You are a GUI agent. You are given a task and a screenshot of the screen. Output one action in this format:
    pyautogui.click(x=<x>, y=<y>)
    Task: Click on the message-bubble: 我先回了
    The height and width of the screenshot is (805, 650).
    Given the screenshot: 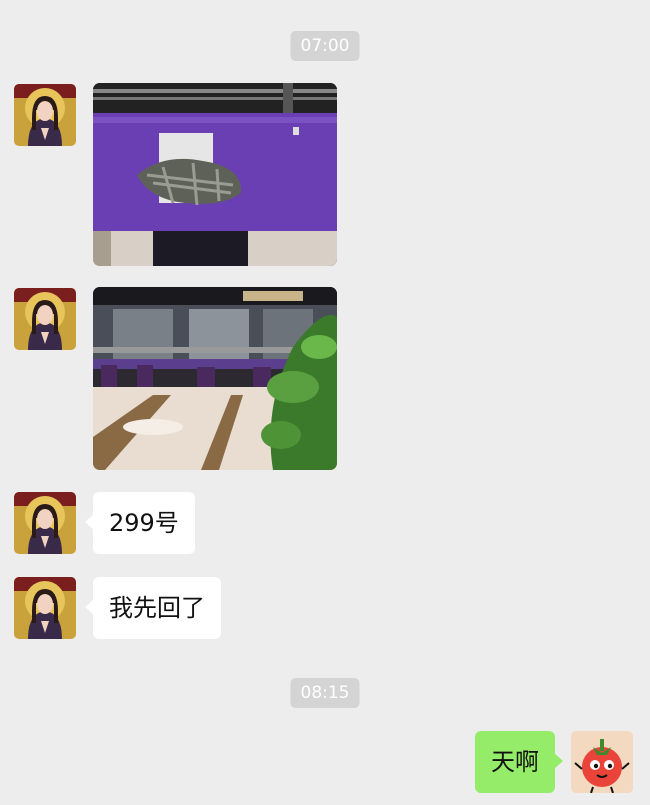 What is the action you would take?
    pyautogui.click(x=153, y=608)
    